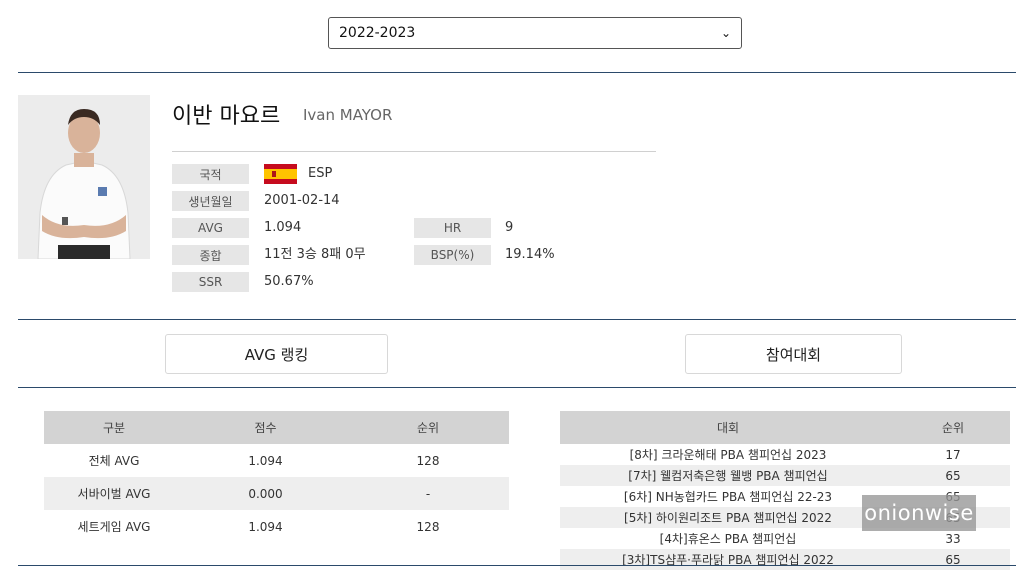  What do you see at coordinates (320, 173) in the screenshot?
I see `value-nationality: ESP` at bounding box center [320, 173].